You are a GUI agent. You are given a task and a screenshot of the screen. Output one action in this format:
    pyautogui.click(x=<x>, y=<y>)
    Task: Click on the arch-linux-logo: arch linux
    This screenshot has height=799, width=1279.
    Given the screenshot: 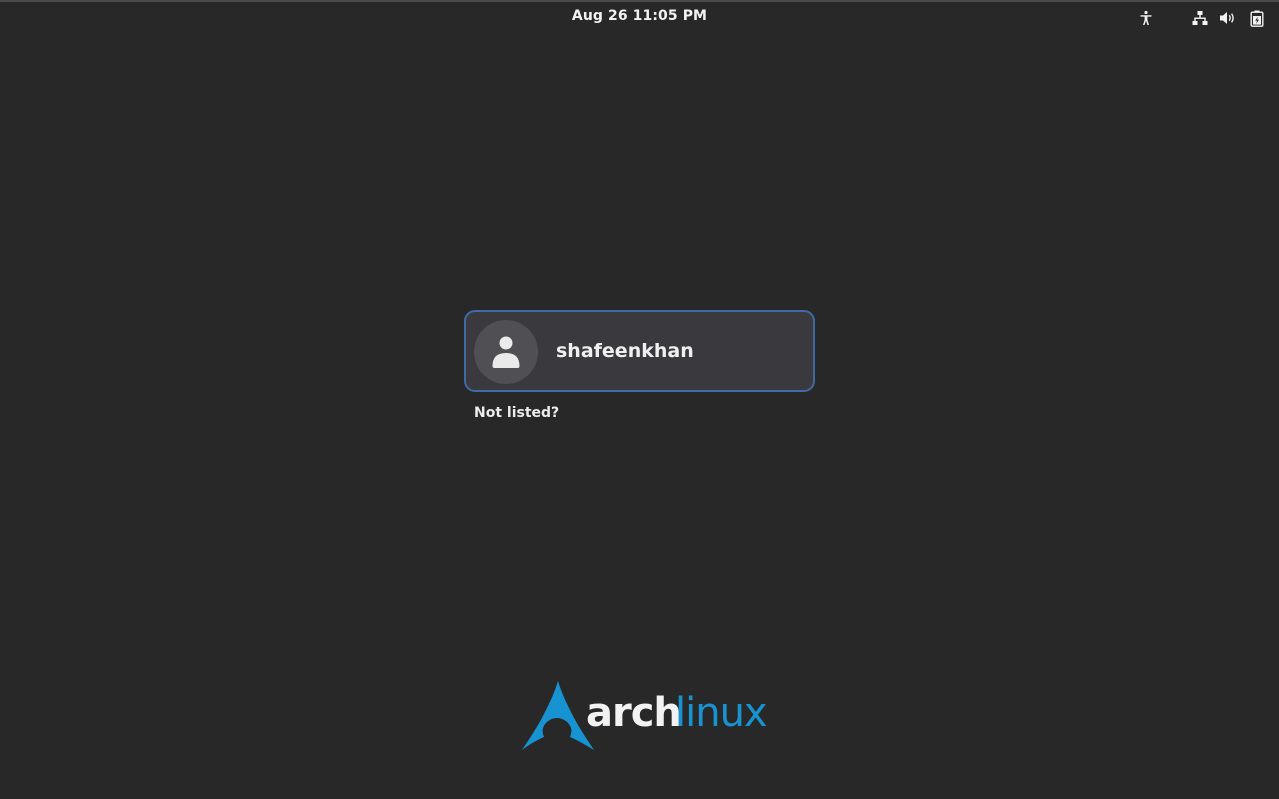 What is the action you would take?
    pyautogui.click(x=645, y=716)
    